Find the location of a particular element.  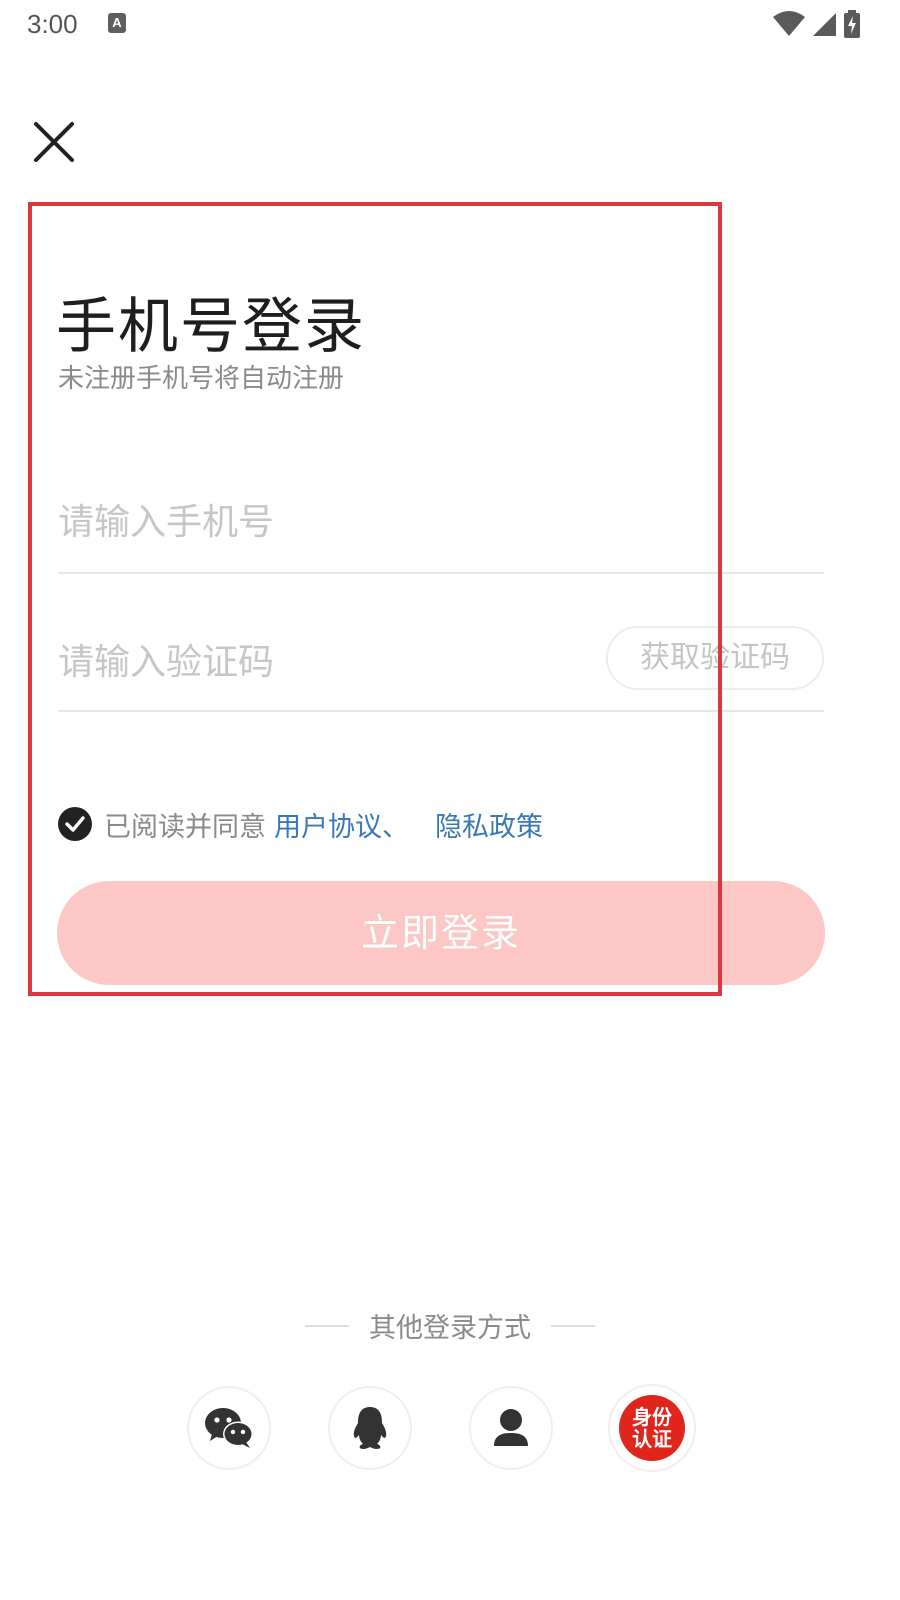

phone-field-row is located at coordinates (441, 532).